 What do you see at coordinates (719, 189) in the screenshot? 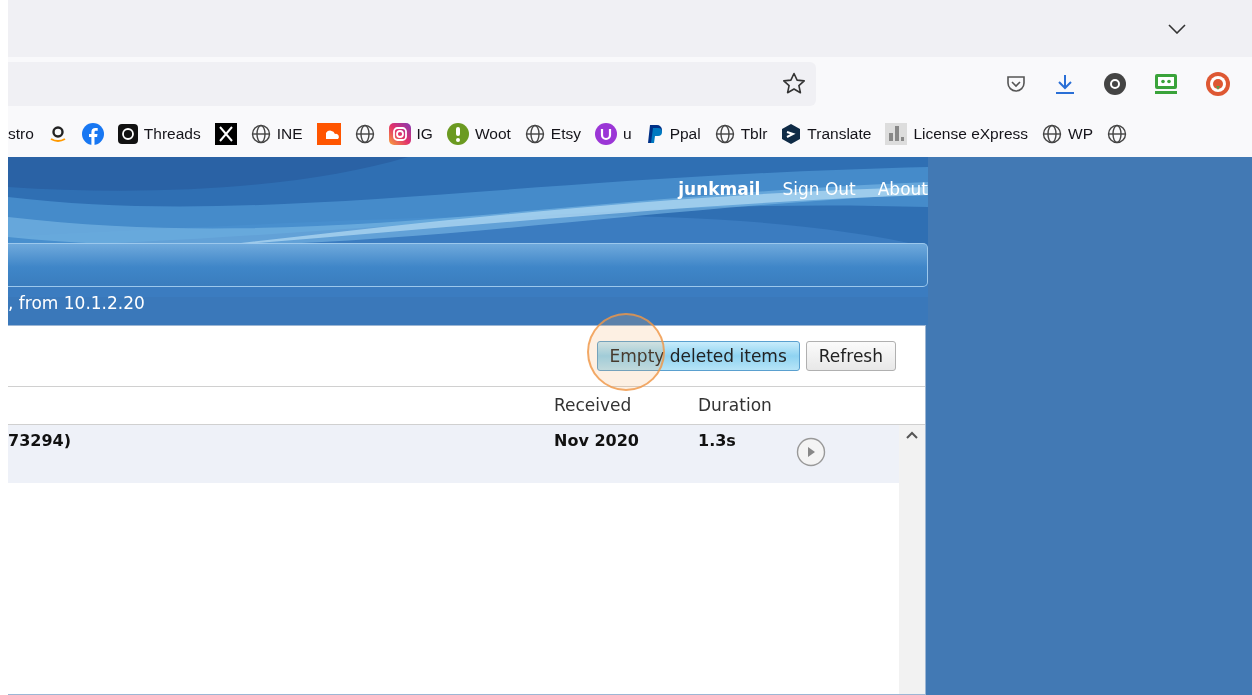
I see `username: junkmail` at bounding box center [719, 189].